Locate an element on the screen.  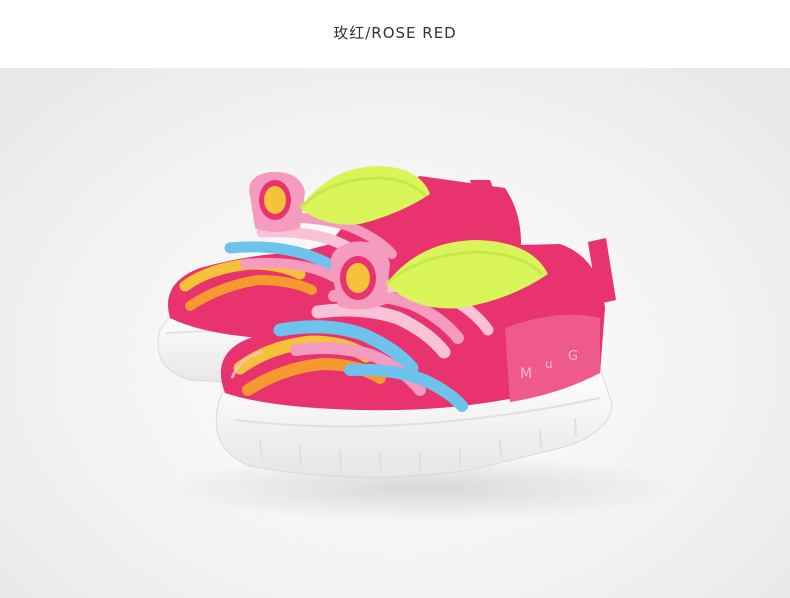
svg-text: u is located at coordinates (549, 364).